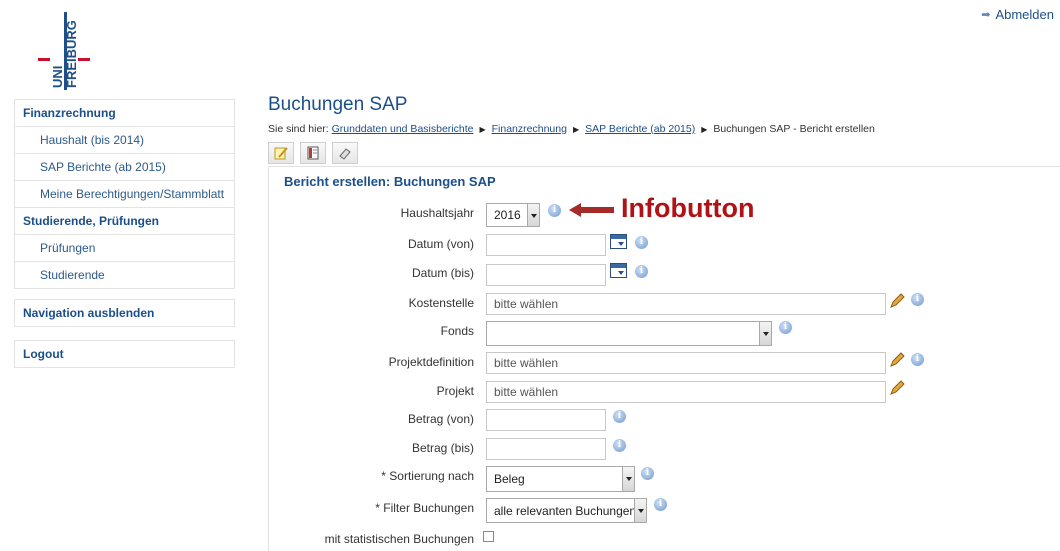  What do you see at coordinates (440, 244) in the screenshot?
I see `datum-von-label: Datum (von)` at bounding box center [440, 244].